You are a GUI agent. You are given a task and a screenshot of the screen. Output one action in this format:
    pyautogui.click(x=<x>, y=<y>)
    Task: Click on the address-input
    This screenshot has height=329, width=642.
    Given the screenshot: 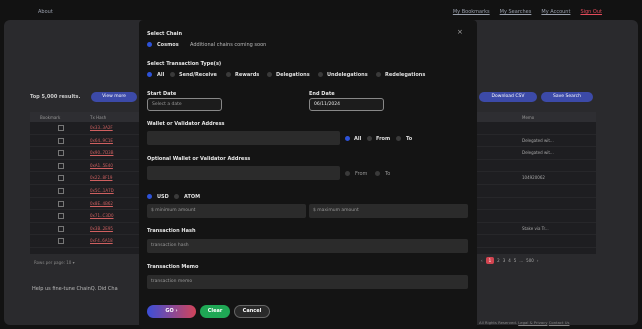 What is the action you would take?
    pyautogui.click(x=243, y=138)
    